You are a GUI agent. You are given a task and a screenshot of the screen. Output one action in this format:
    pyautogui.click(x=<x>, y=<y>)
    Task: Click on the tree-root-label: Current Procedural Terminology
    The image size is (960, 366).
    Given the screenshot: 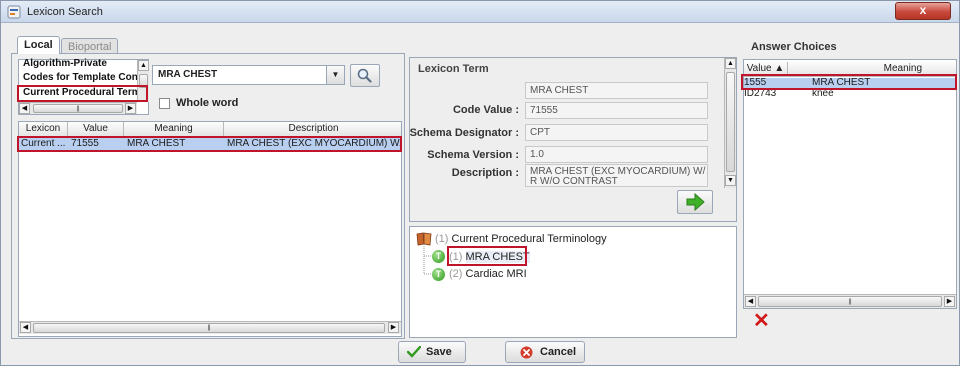 What is the action you would take?
    pyautogui.click(x=529, y=239)
    